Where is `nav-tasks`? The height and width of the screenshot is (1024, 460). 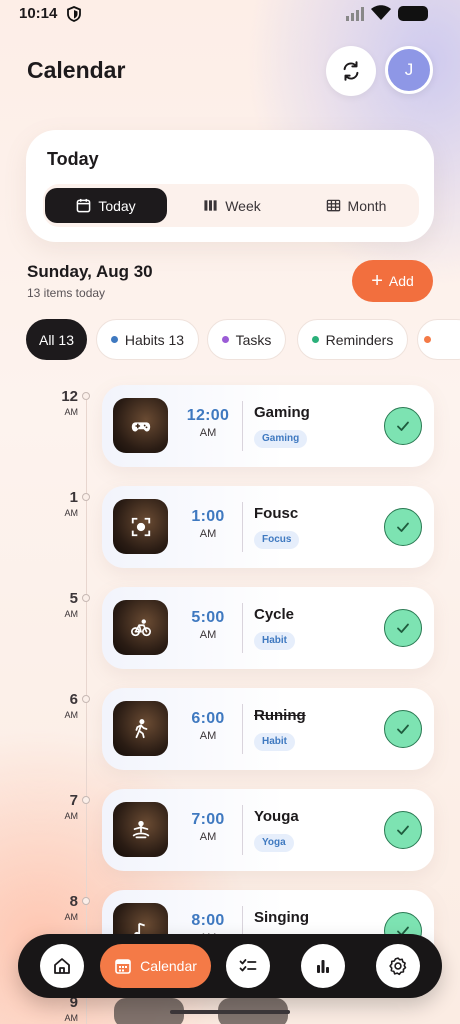
nav-tasks is located at coordinates (248, 966).